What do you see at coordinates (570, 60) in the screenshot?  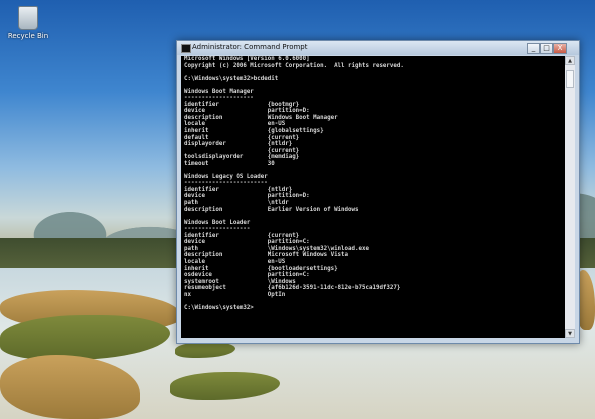 I see `scroll-up-icon: ▲` at bounding box center [570, 60].